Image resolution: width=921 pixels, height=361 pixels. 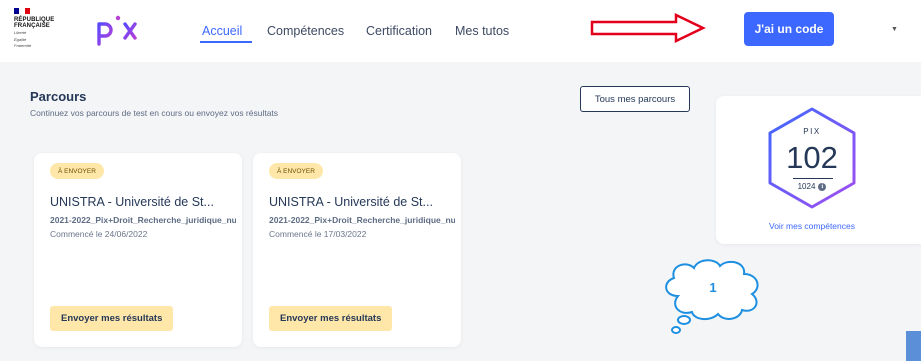 I want to click on score-max: 1024, so click(x=806, y=186).